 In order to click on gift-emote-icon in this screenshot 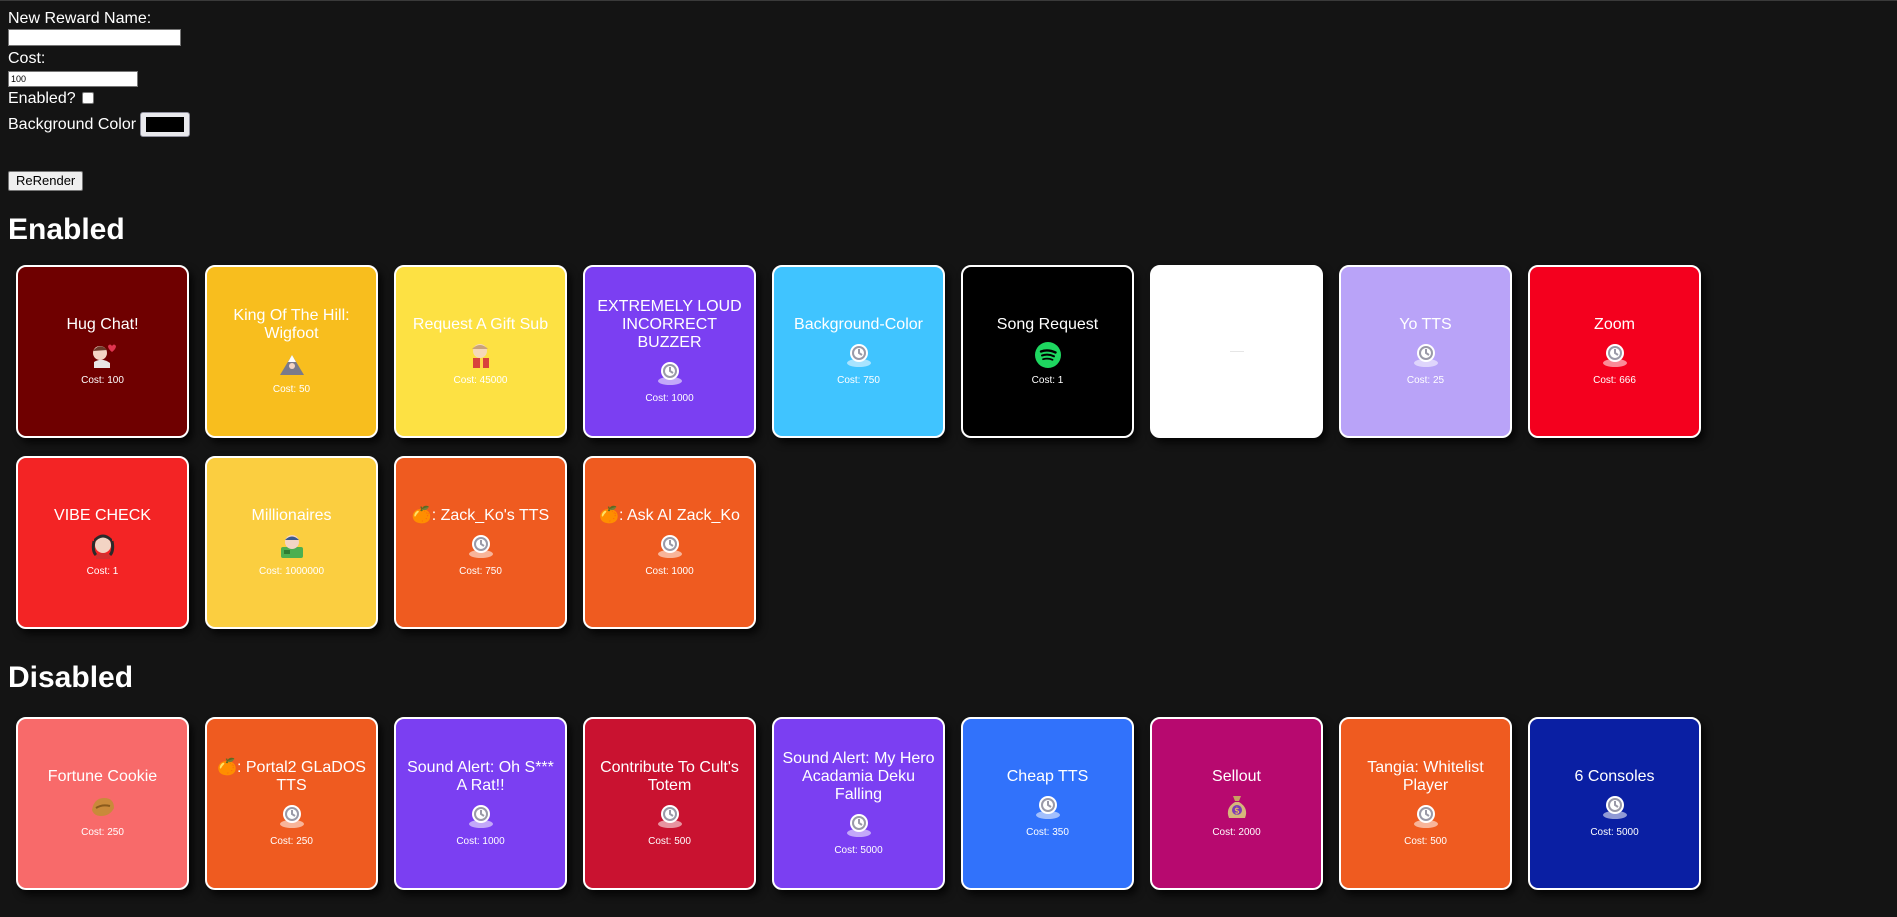, I will do `click(481, 355)`.